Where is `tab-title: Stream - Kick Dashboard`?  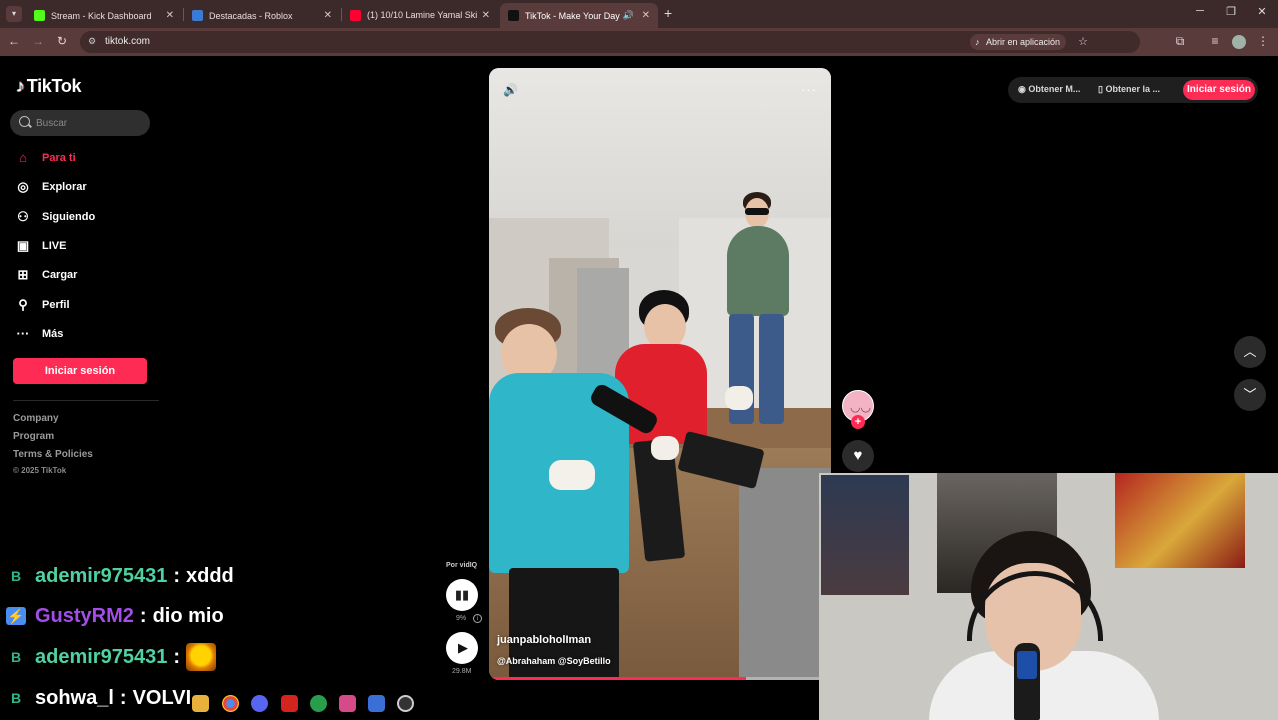
tab-title: Stream - Kick Dashboard is located at coordinates (101, 15).